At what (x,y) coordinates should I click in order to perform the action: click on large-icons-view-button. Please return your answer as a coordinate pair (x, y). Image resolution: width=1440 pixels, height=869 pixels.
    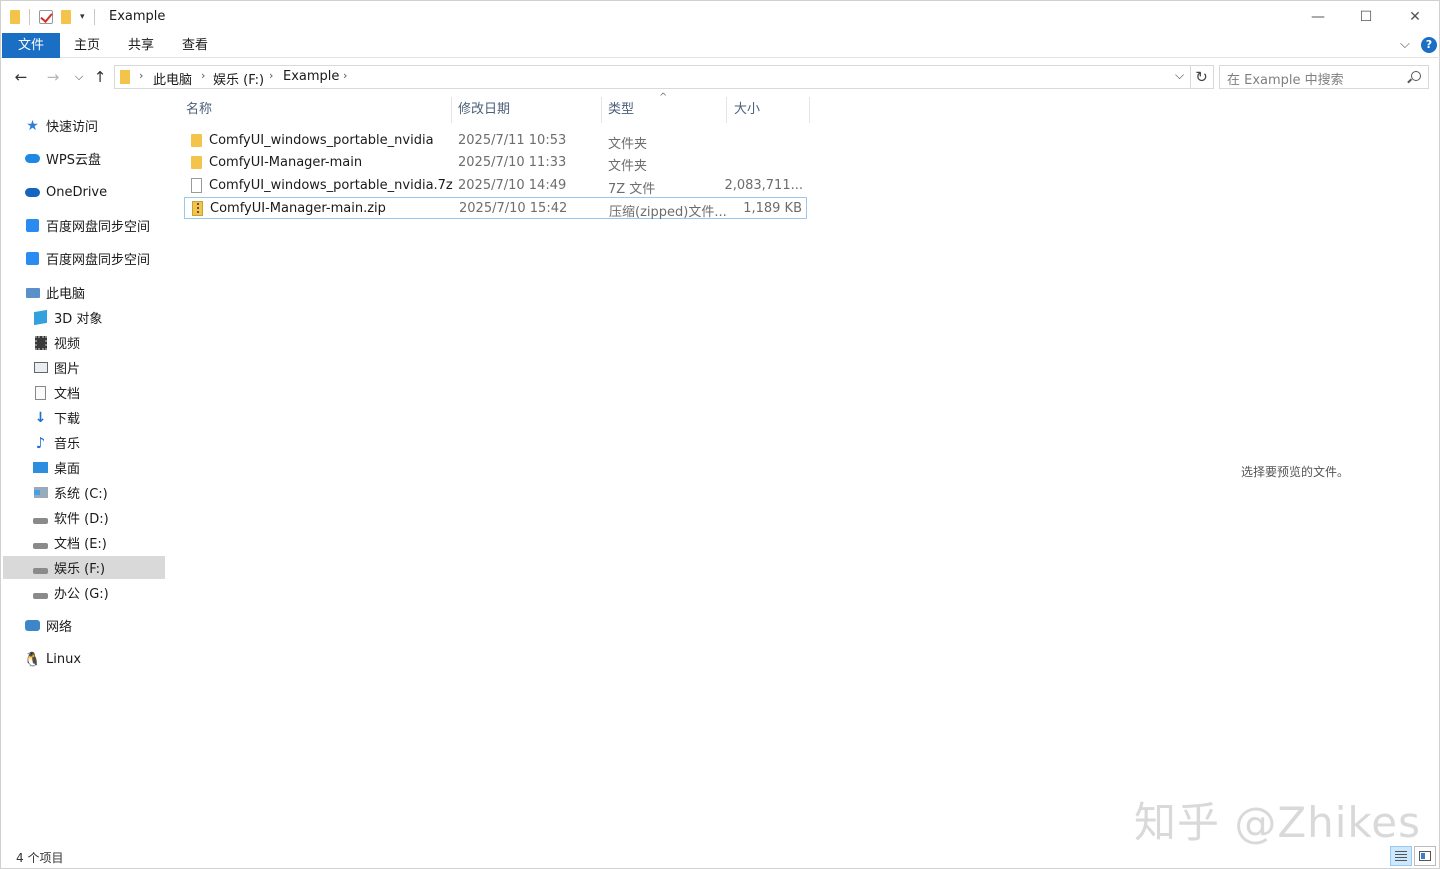
    Looking at the image, I should click on (1425, 856).